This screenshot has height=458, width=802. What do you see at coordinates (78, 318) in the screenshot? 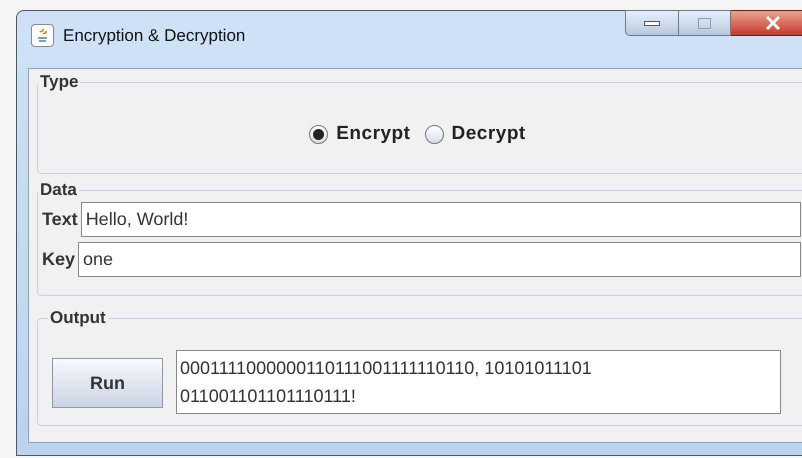
I see `group-title: Output` at bounding box center [78, 318].